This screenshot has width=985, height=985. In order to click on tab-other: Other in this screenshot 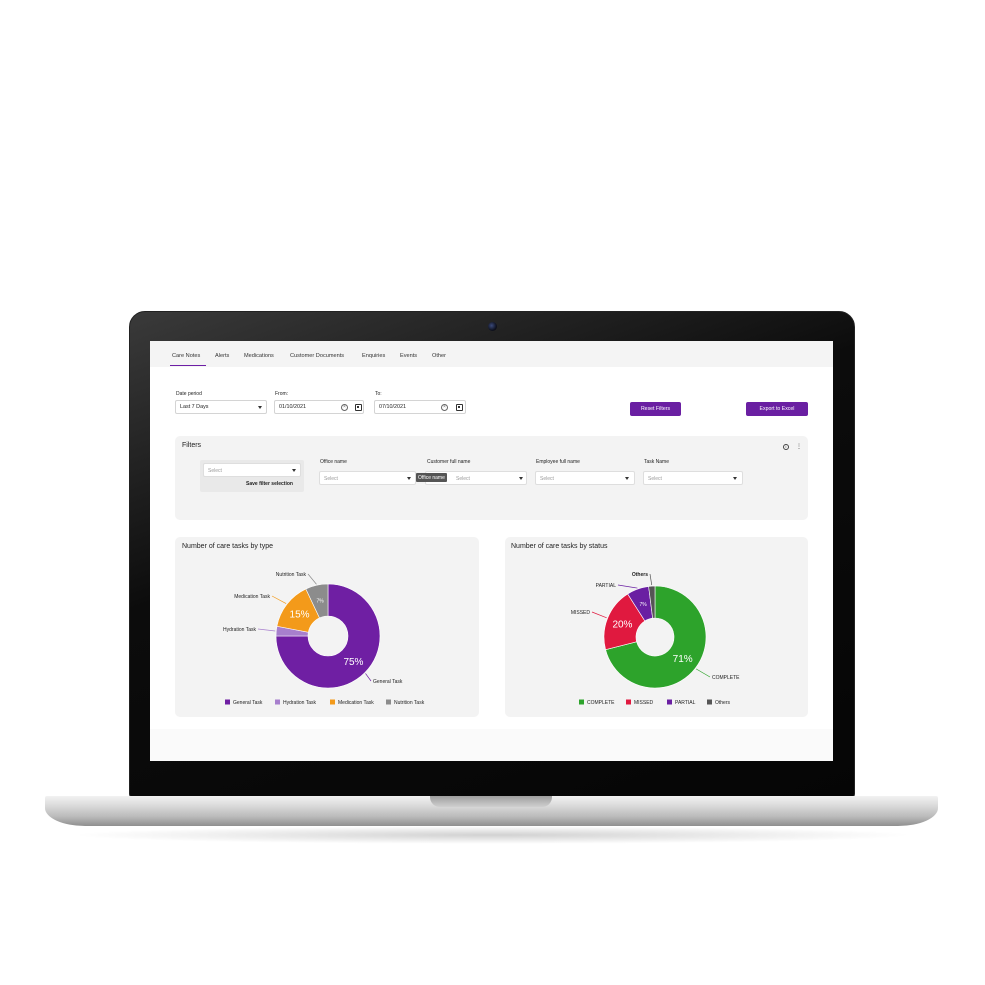, I will do `click(439, 356)`.